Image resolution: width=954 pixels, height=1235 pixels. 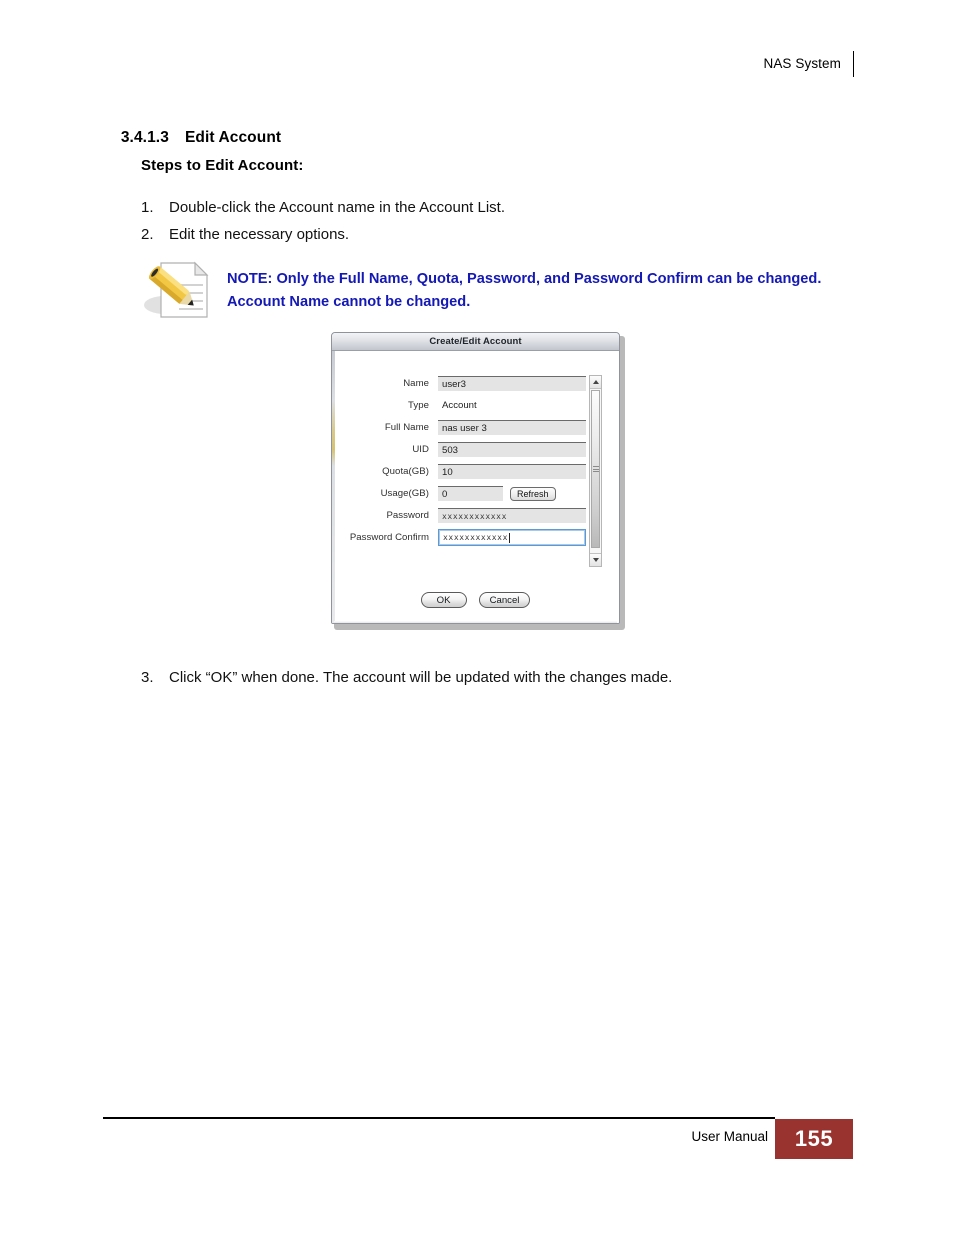 I want to click on password-label: Password, so click(x=407, y=516).